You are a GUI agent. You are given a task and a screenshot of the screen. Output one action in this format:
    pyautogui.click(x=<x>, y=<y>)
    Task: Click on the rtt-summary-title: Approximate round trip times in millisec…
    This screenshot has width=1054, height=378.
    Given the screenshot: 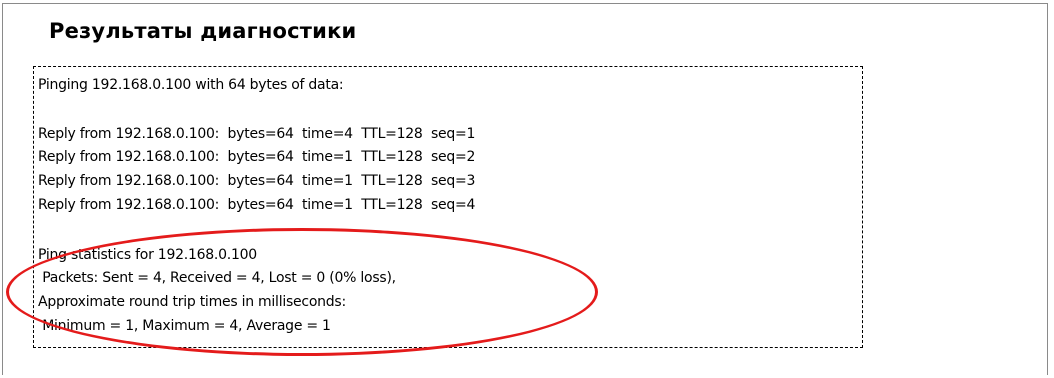 What is the action you would take?
    pyautogui.click(x=192, y=302)
    